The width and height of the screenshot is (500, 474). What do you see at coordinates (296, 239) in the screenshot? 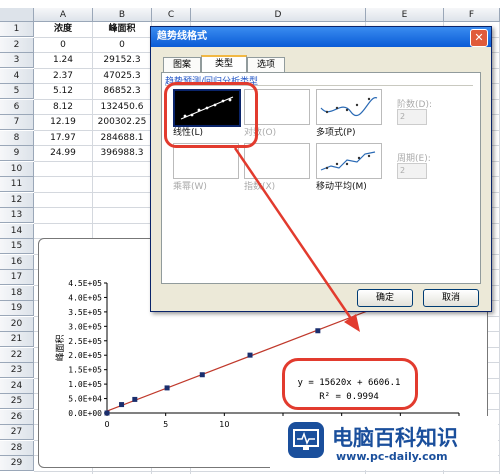
I see `annotation-arrow` at bounding box center [296, 239].